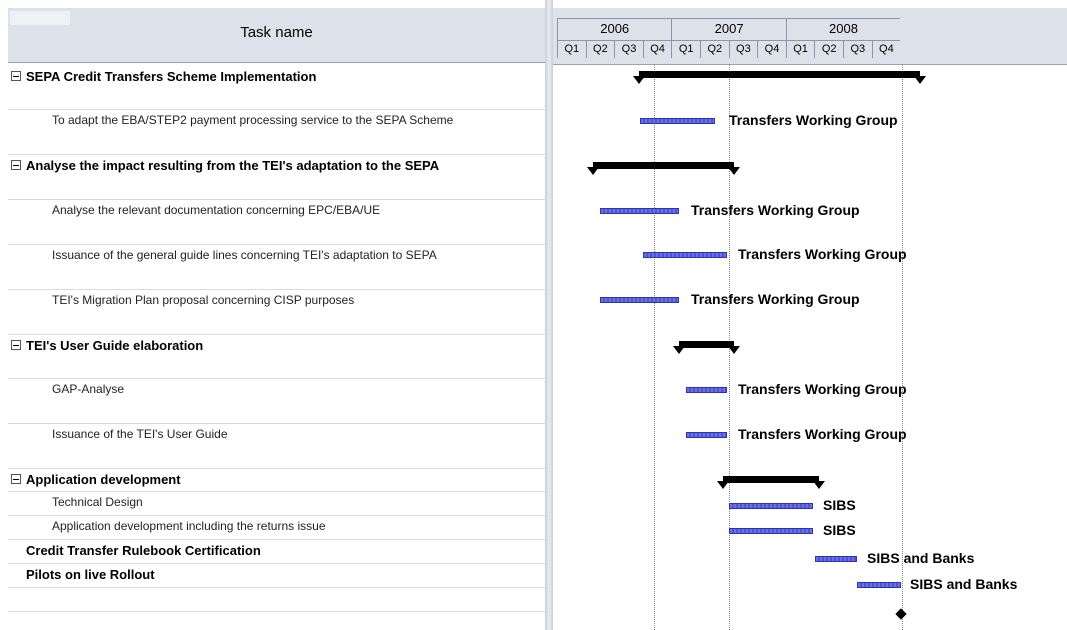  What do you see at coordinates (115, 345) in the screenshot?
I see `task-name: TEI's User Guide elaboration` at bounding box center [115, 345].